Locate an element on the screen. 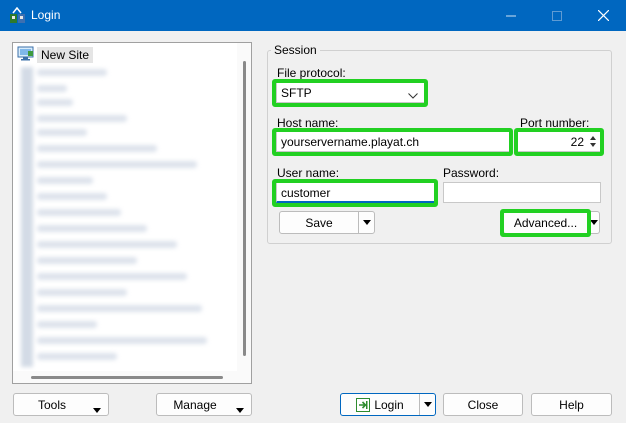 This screenshot has height=423, width=626. spin-arrows-icon is located at coordinates (593, 141).